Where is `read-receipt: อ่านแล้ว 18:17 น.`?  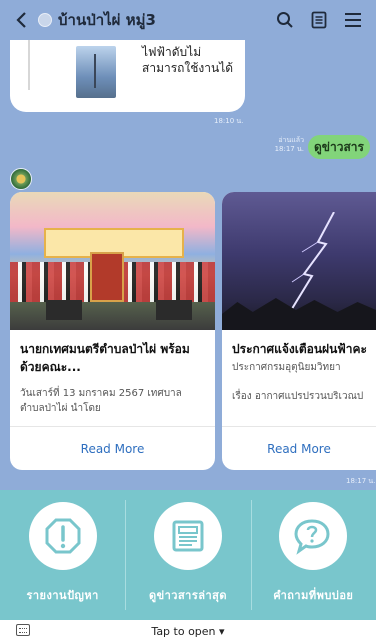 read-receipt: อ่านแล้ว 18:17 น. is located at coordinates (287, 145).